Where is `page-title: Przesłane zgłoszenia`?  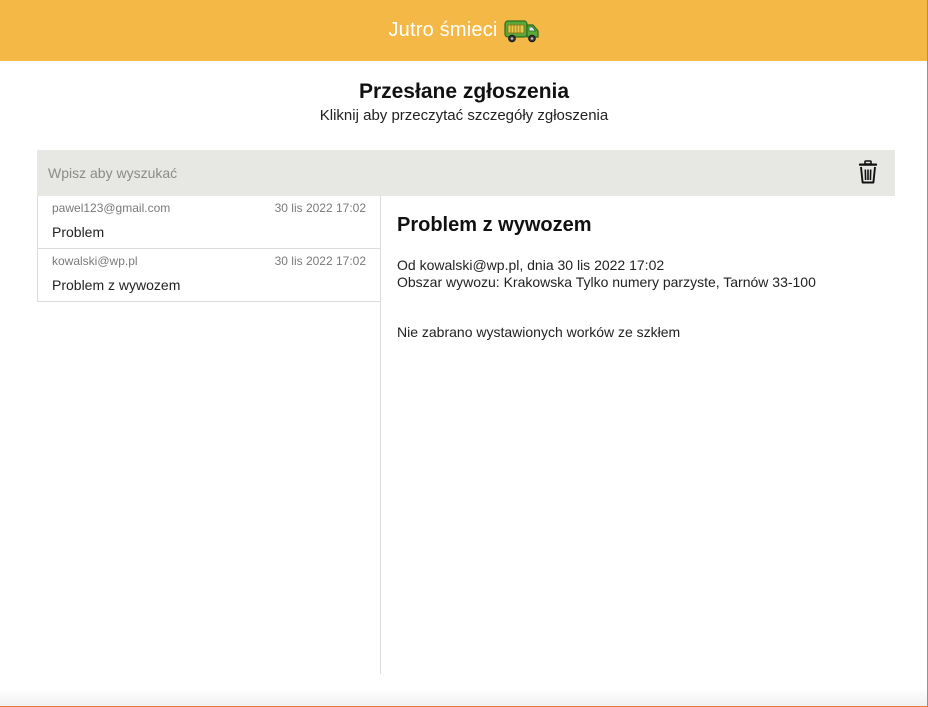
page-title: Przesłane zgłoszenia is located at coordinates (464, 91).